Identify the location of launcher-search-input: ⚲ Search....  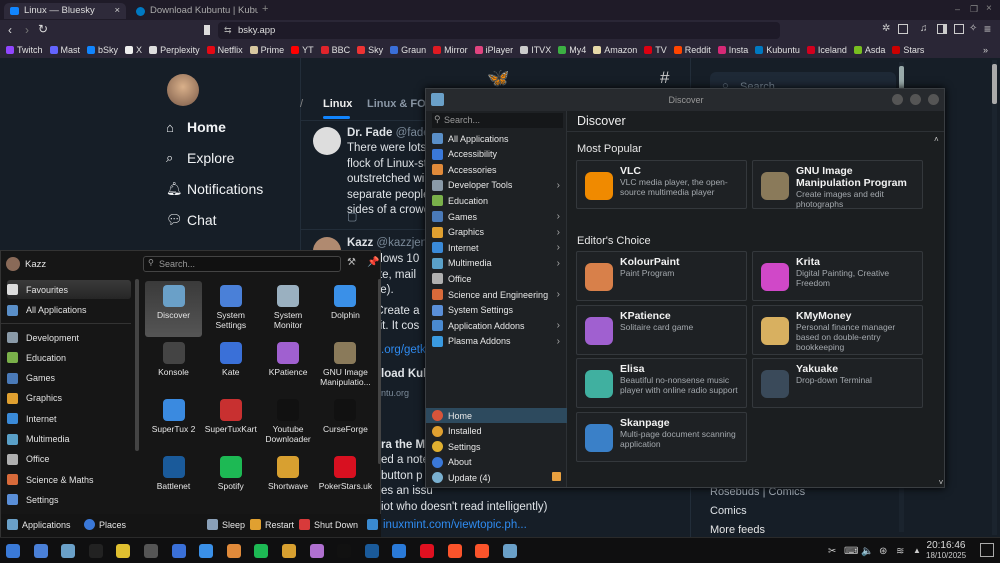
(242, 264).